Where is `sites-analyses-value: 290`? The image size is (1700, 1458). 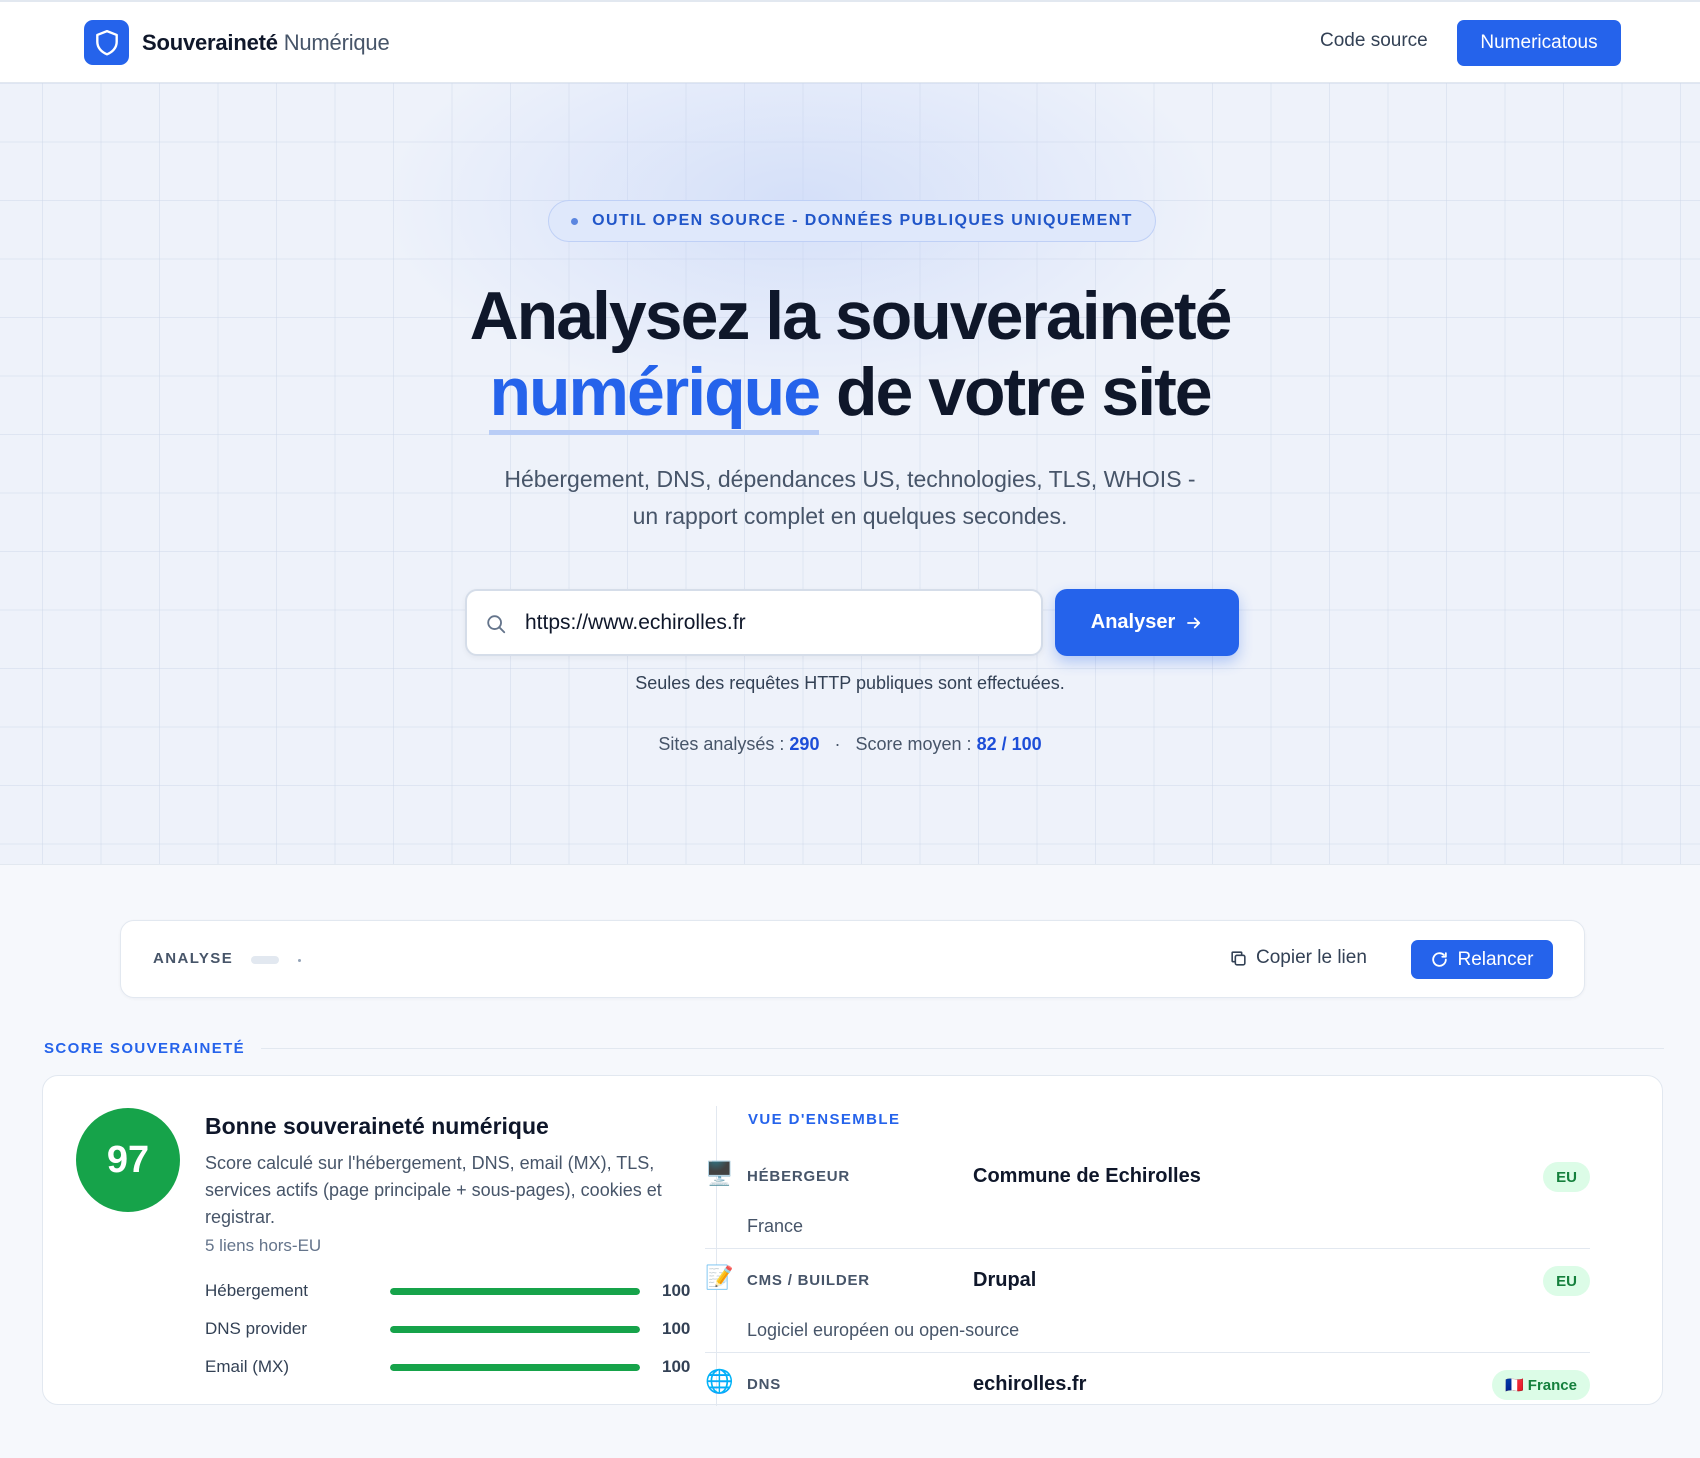
sites-analyses-value: 290 is located at coordinates (804, 744).